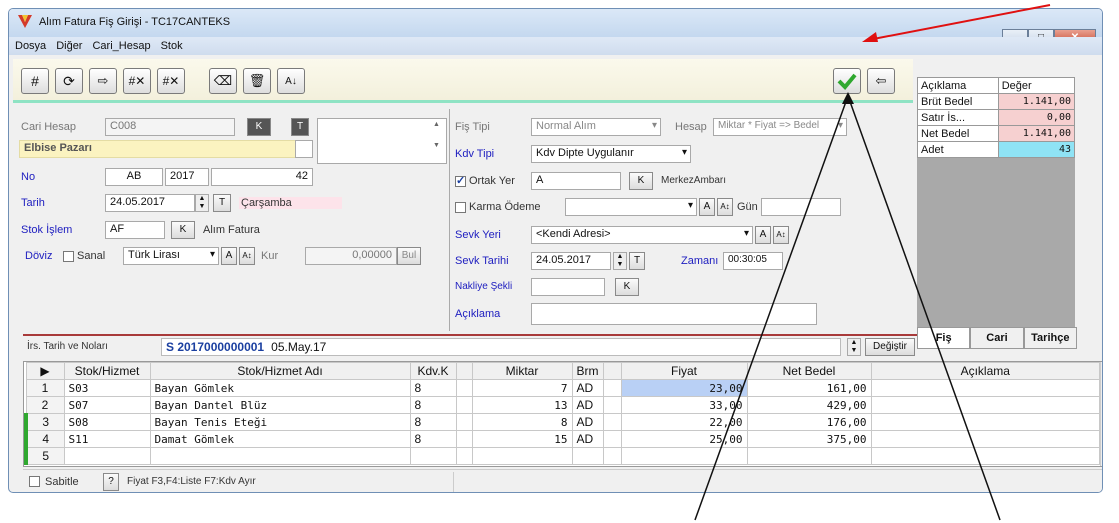 The height and width of the screenshot is (523, 1119). Describe the element at coordinates (187, 177) in the screenshot. I see `no-year-input: 2017` at that location.